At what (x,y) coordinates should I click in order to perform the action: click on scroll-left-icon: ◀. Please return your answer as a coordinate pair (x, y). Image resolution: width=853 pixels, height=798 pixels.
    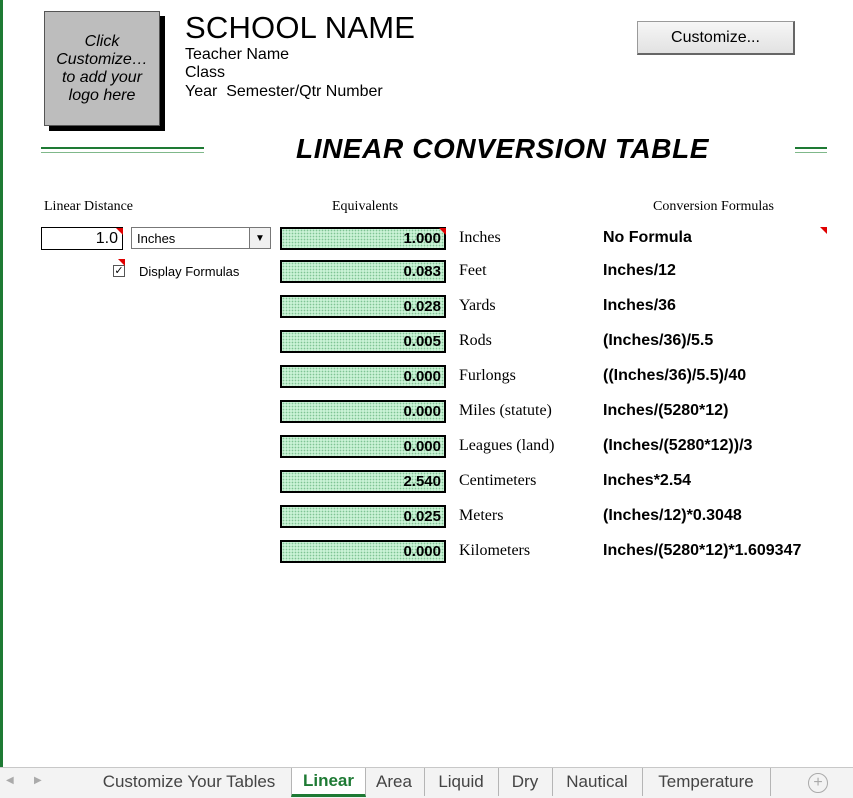
    Looking at the image, I should click on (10, 780).